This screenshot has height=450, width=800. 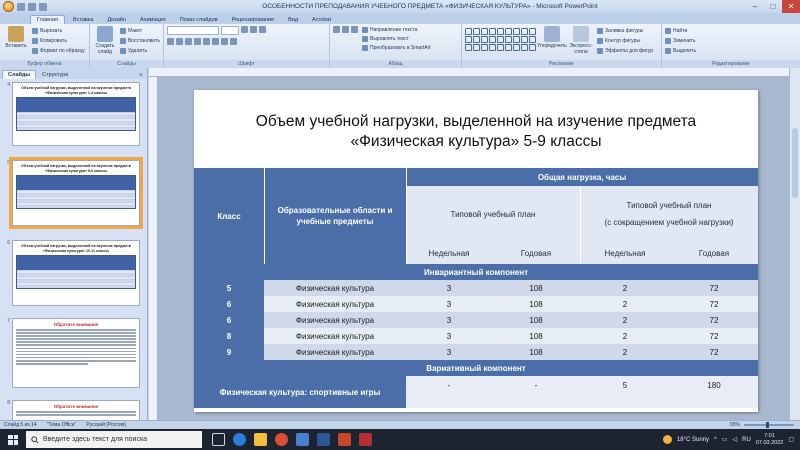 I want to click on indent-icon, so click(x=354, y=29).